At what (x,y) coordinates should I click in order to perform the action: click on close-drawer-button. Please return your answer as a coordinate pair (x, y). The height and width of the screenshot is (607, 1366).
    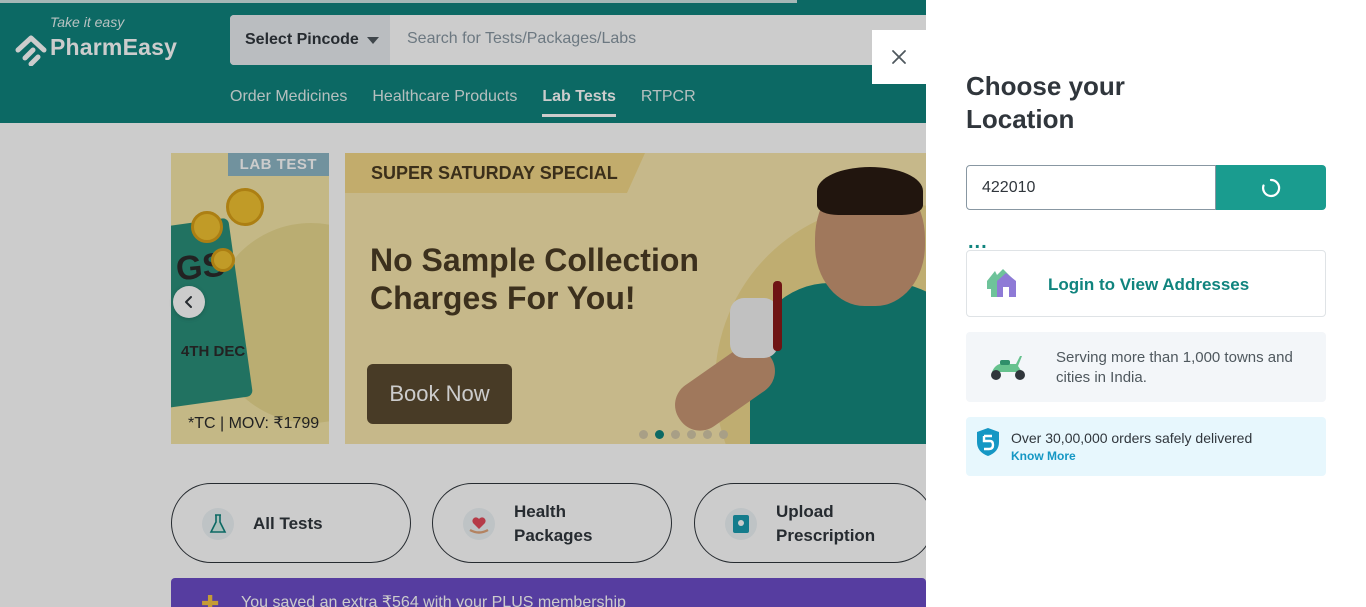
    Looking at the image, I should click on (899, 57).